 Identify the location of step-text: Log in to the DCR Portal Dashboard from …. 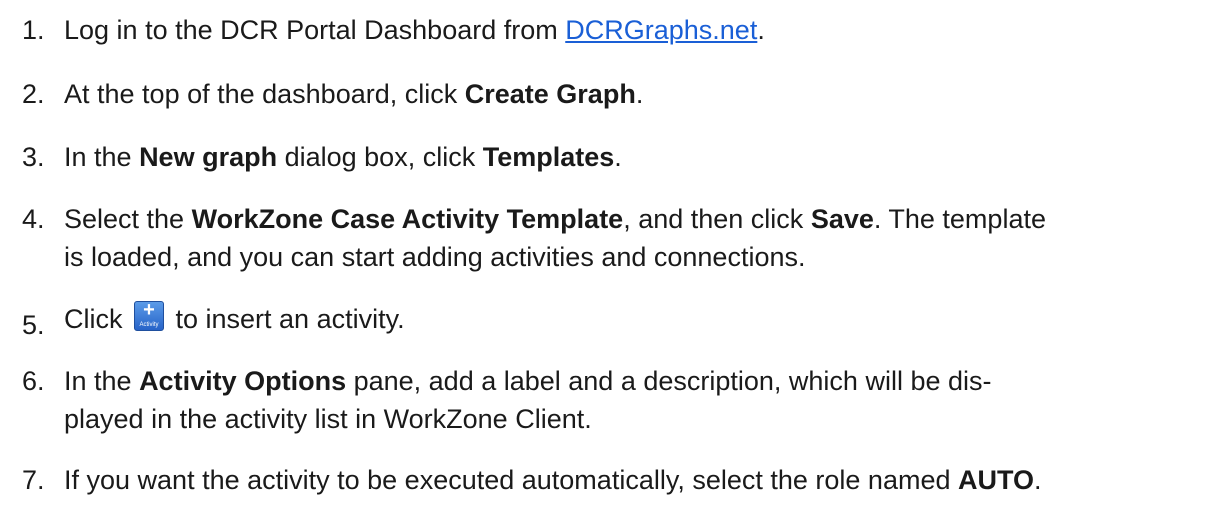
(634, 30).